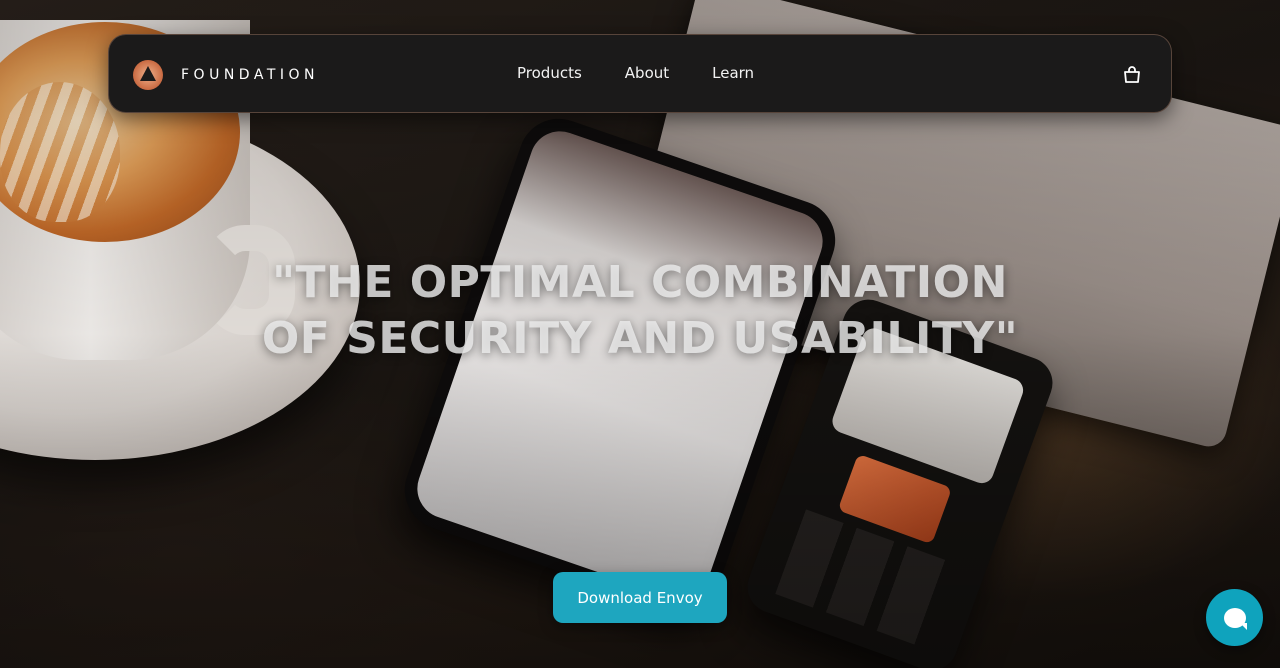  I want to click on download-envoy-button: Download Envoy, so click(640, 597).